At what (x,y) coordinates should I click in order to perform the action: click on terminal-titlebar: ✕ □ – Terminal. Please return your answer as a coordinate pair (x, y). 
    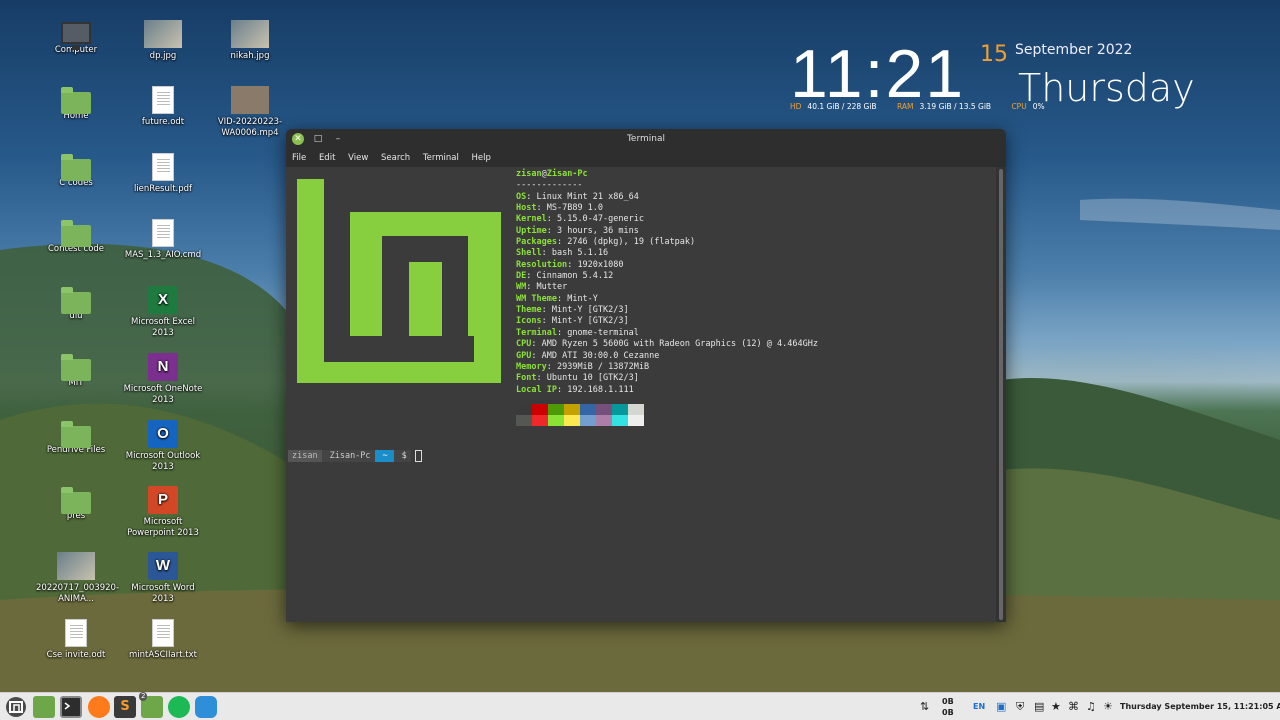
    Looking at the image, I should click on (646, 139).